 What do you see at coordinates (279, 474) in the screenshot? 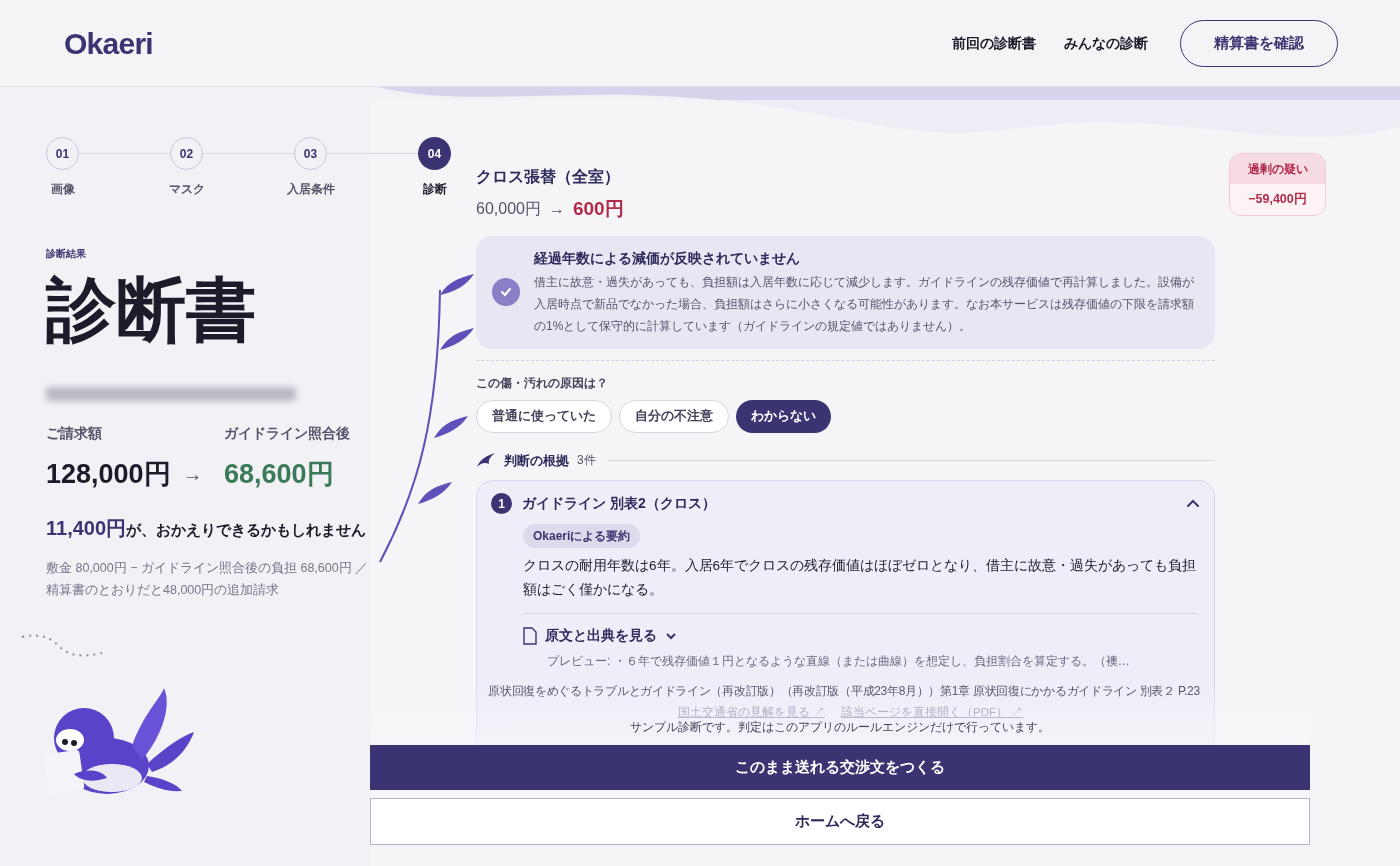
I see `guideline-amount: 68,600円` at bounding box center [279, 474].